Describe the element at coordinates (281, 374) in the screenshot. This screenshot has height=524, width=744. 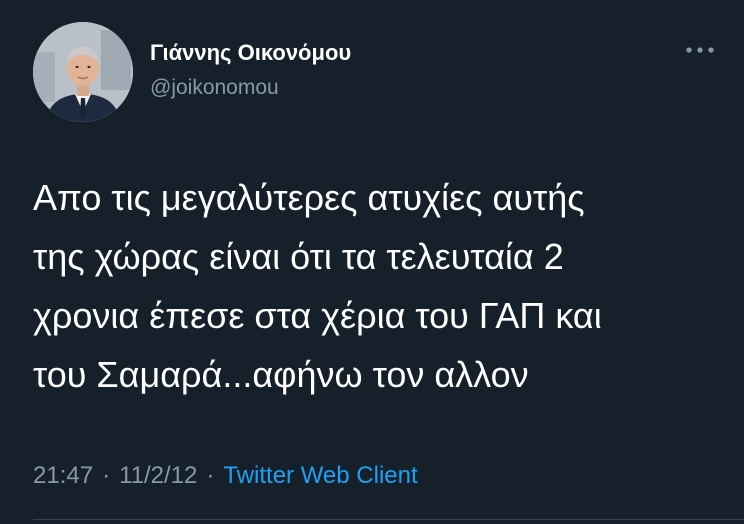
I see `tweet-text-line: του Σαμαρά...αφήνω τον αλλον` at that location.